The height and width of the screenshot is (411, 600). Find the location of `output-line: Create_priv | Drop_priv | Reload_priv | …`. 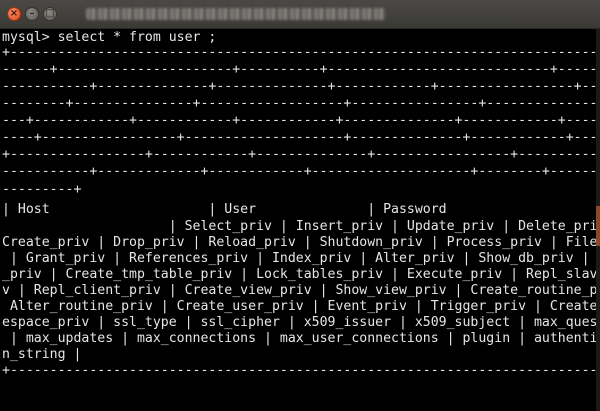

output-line: Create_priv | Drop_priv | Reload_priv | … is located at coordinates (301, 242).